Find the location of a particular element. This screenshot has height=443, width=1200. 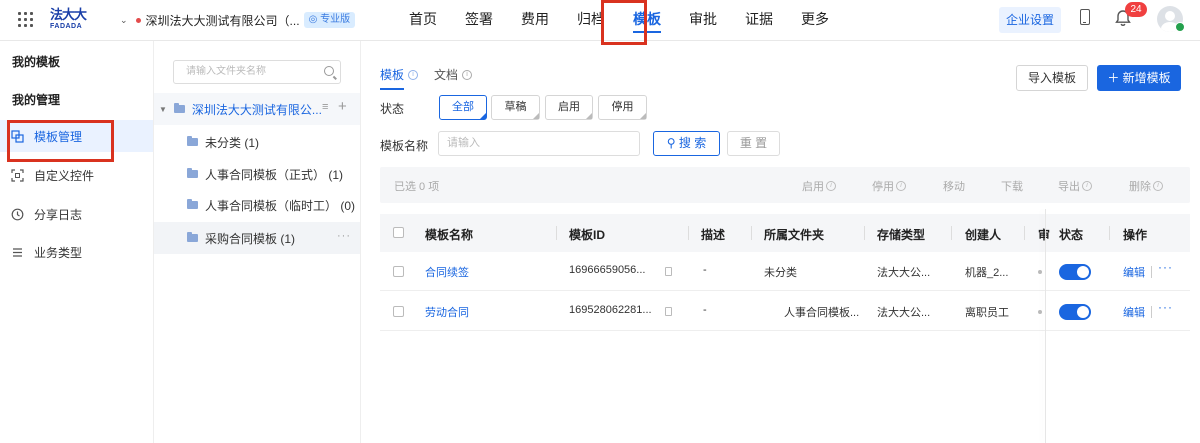

template-name-link: 合同续签 is located at coordinates (447, 272).